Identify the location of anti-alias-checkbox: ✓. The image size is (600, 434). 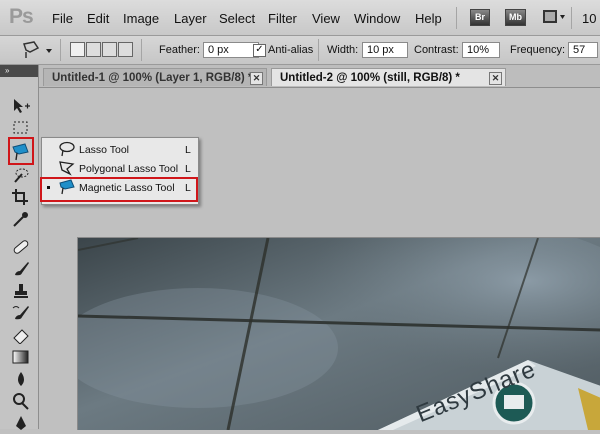
(259, 50).